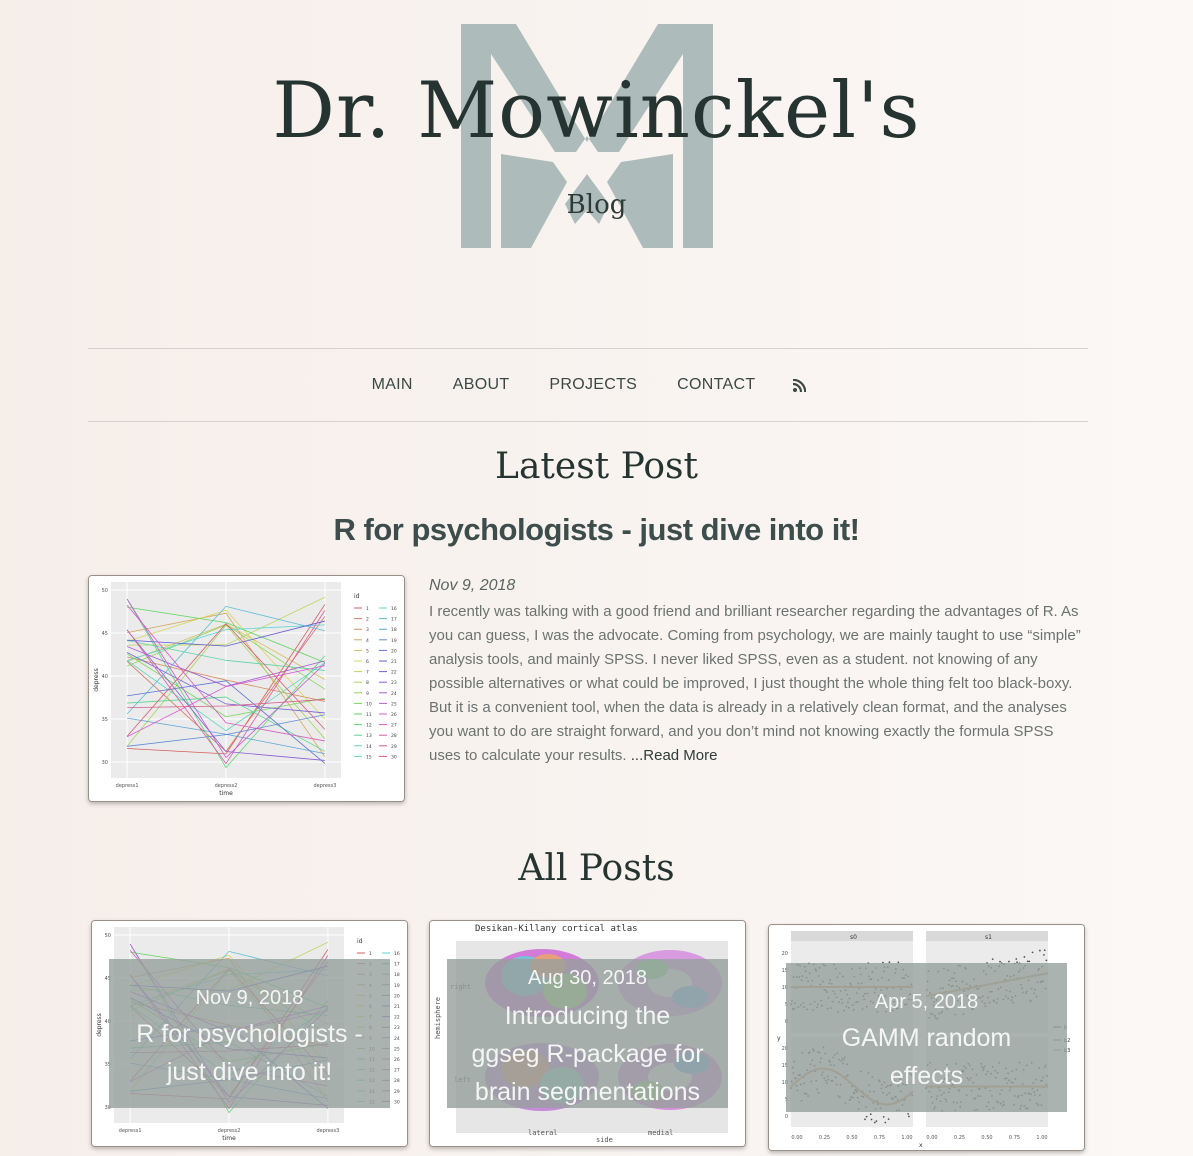 The width and height of the screenshot is (1193, 1156). Describe the element at coordinates (397, 1092) in the screenshot. I see `legend-label: 29` at that location.